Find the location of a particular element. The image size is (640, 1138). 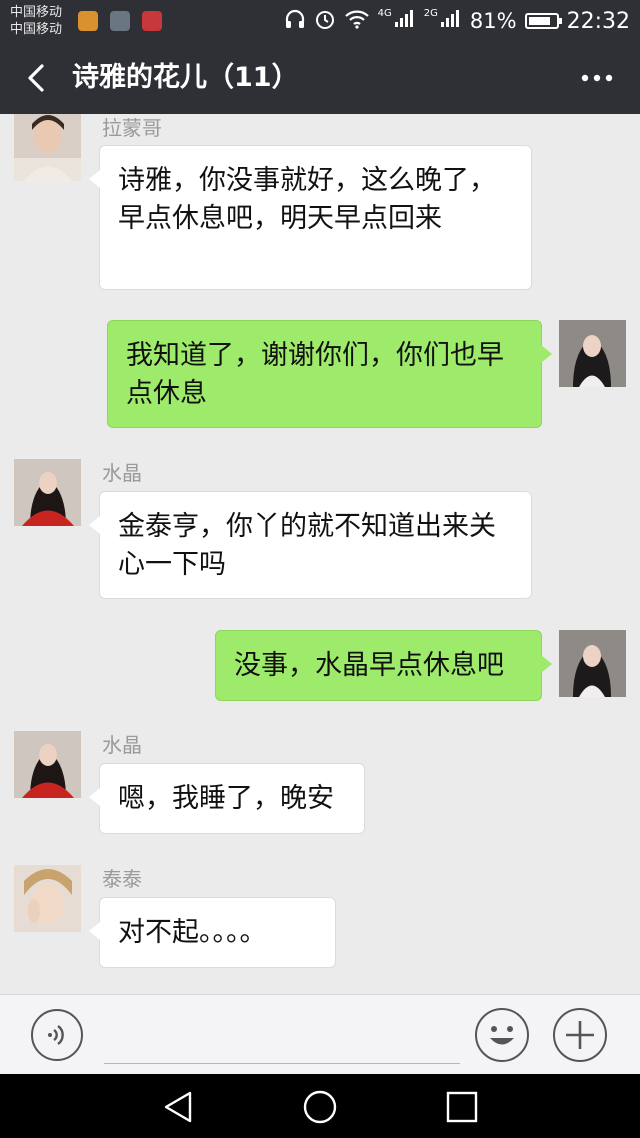

plus-icon is located at coordinates (580, 1035).